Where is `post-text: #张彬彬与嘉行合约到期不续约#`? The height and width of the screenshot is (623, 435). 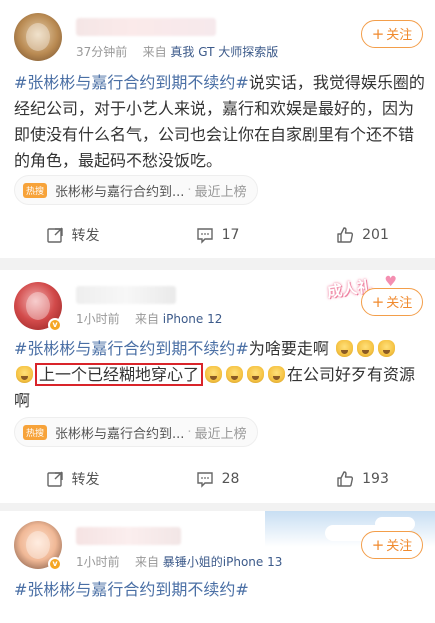 post-text: #张彬彬与嘉行合约到期不续约# is located at coordinates (220, 590).